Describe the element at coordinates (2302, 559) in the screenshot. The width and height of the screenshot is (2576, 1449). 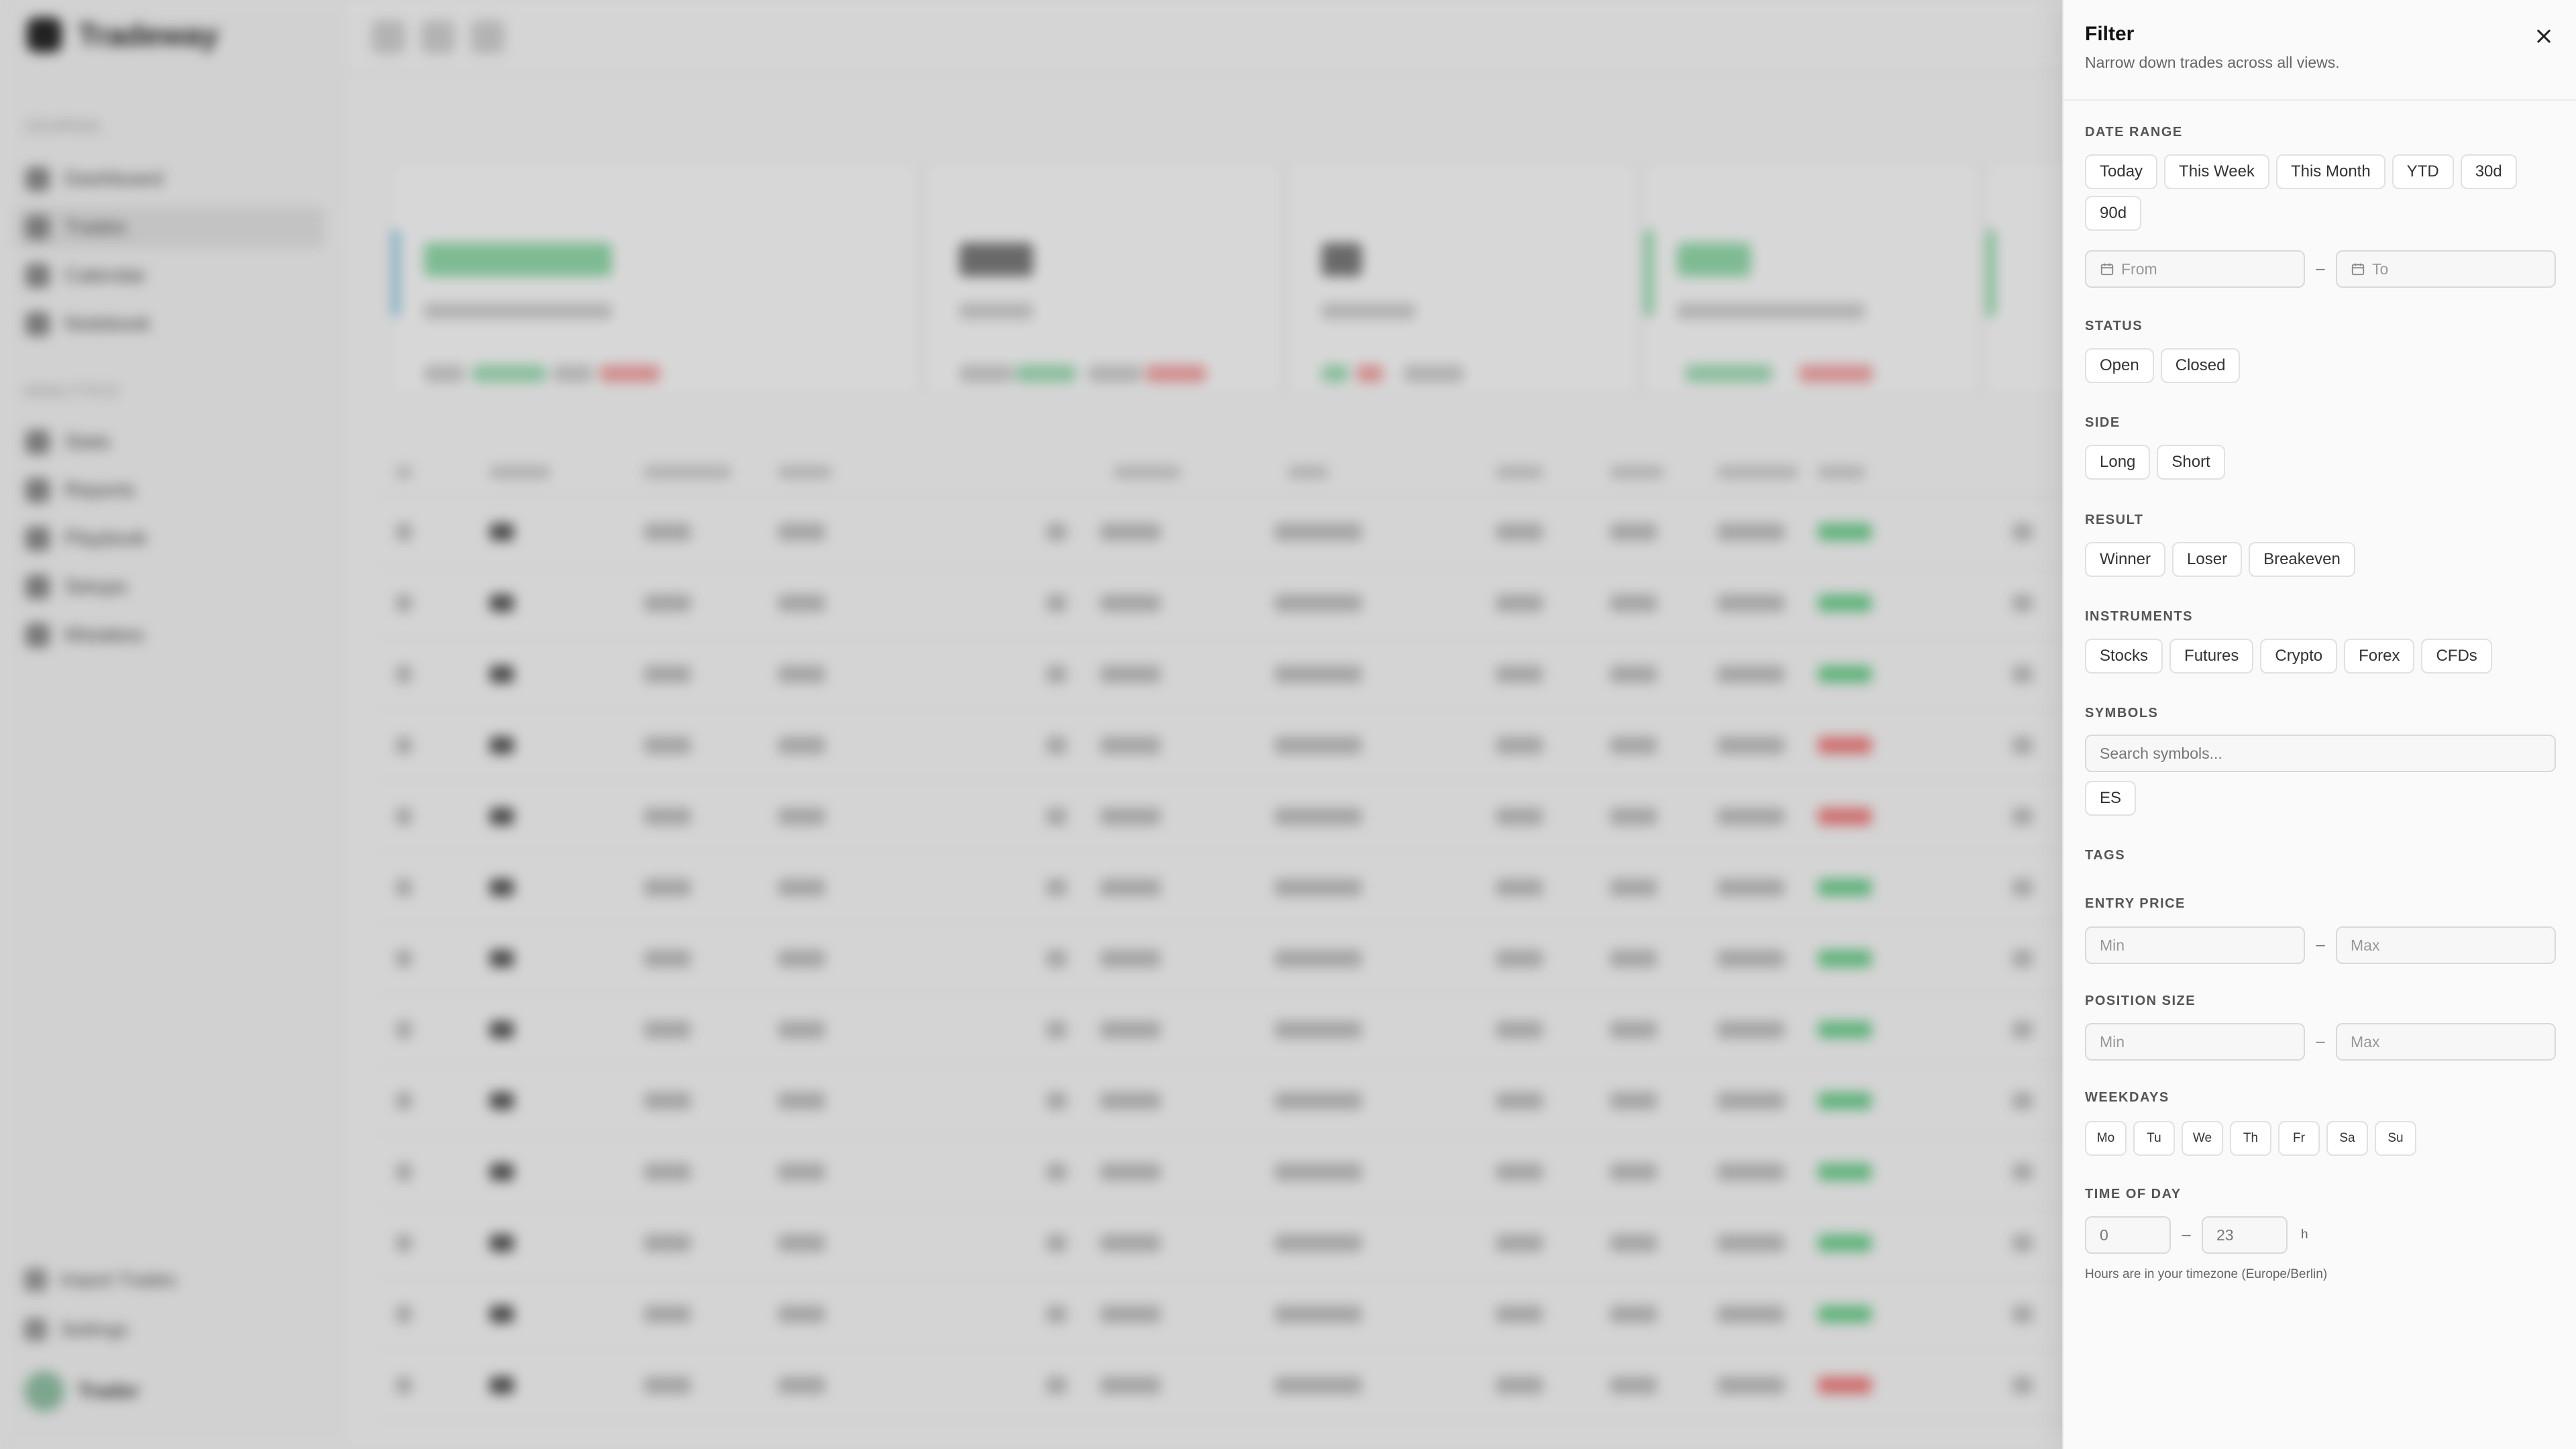
I see `result-breakeven-button: Breakeven` at that location.